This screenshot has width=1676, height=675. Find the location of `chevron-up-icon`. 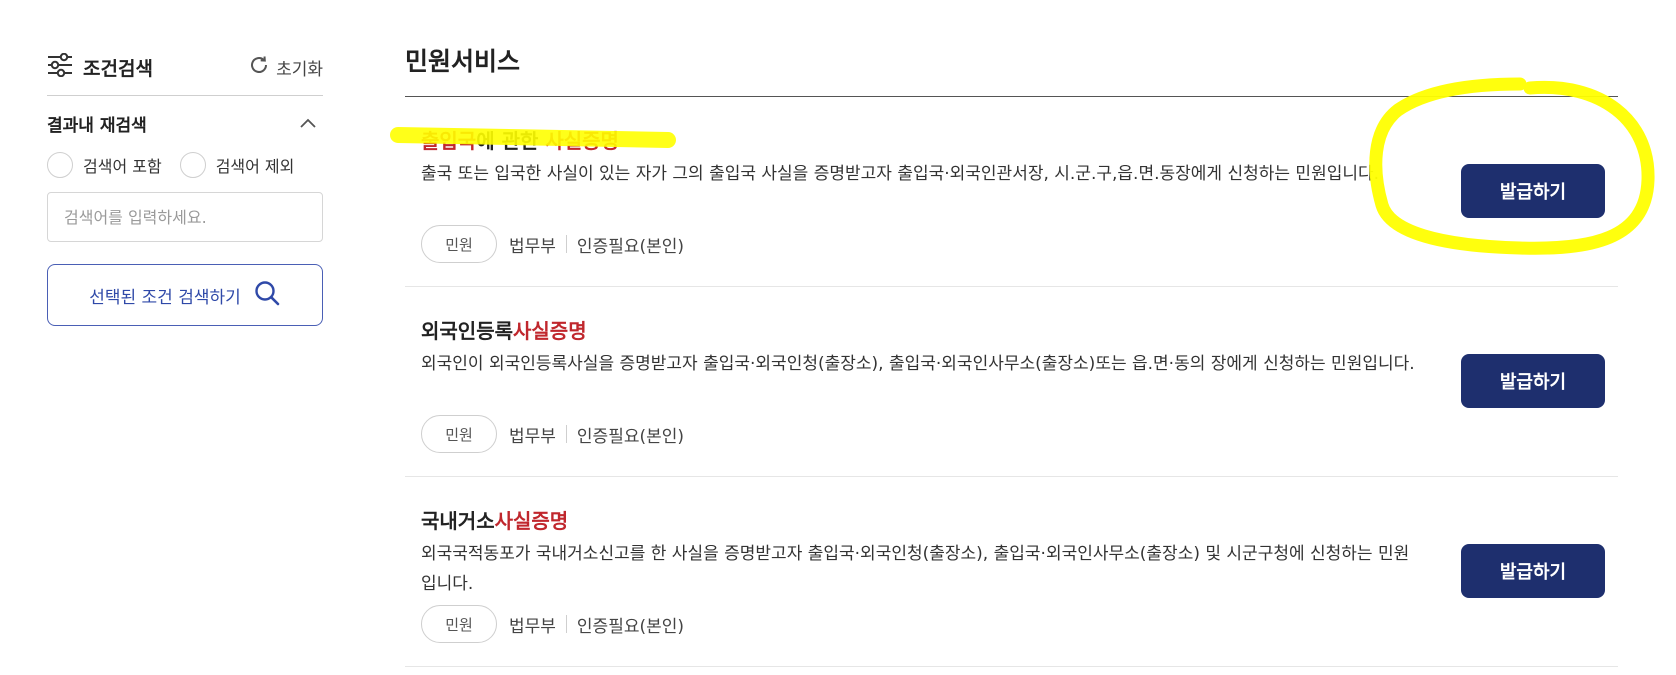

chevron-up-icon is located at coordinates (308, 123).